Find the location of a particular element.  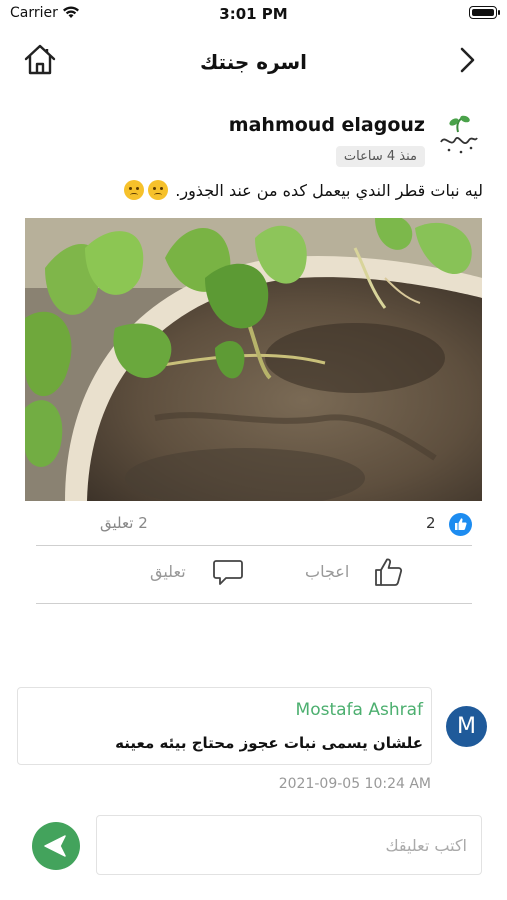

app-logo is located at coordinates (458, 135).